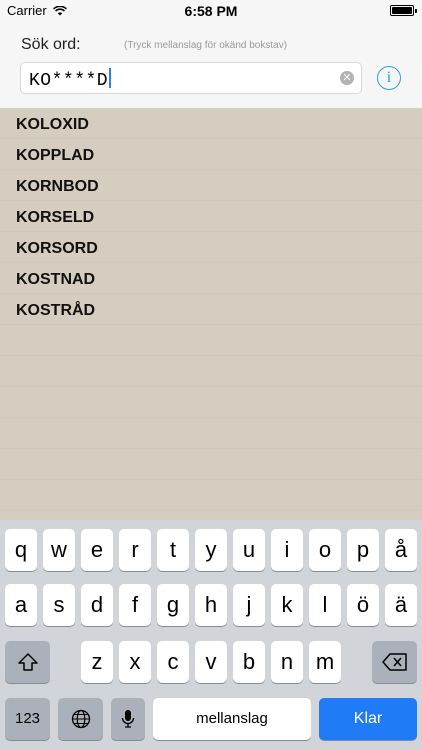 The width and height of the screenshot is (422, 750). I want to click on numbers-key: 123, so click(27, 719).